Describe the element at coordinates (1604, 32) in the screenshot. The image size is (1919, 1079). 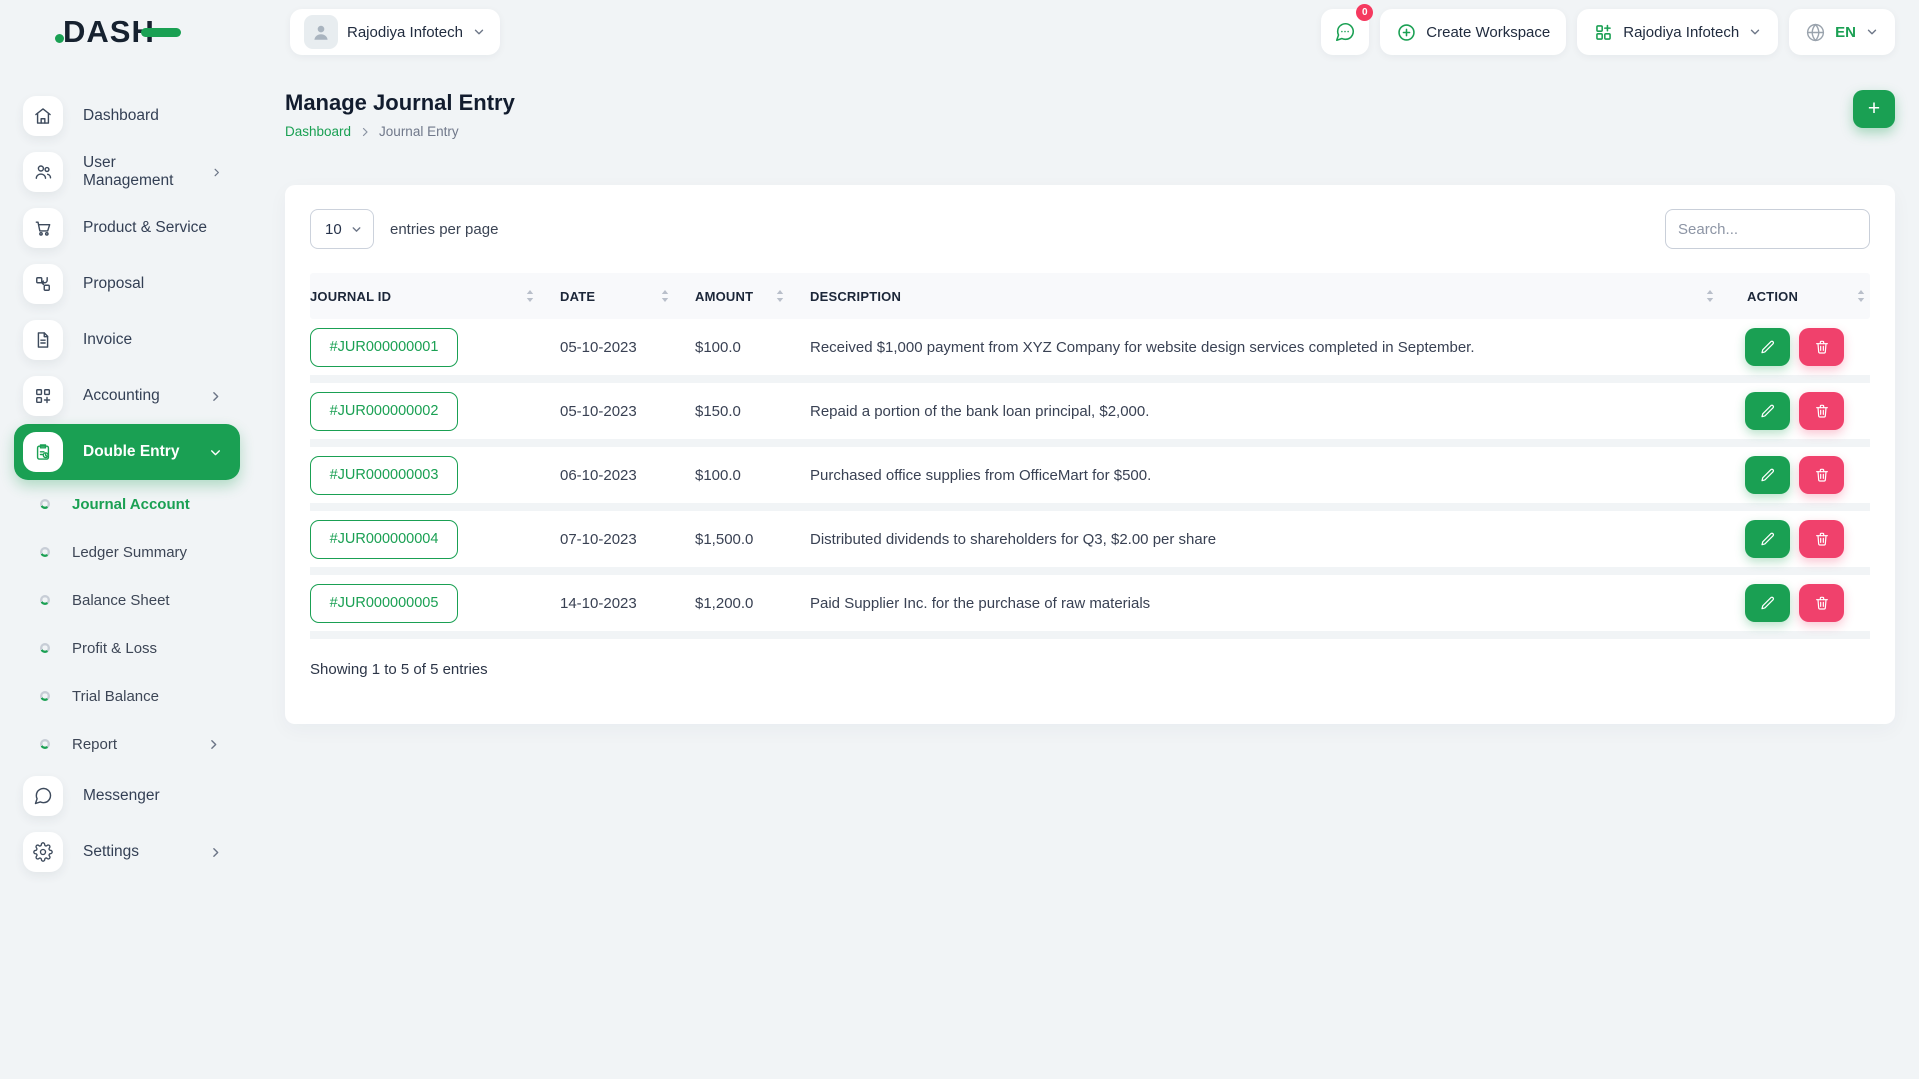
I see `grid-plus-icon` at that location.